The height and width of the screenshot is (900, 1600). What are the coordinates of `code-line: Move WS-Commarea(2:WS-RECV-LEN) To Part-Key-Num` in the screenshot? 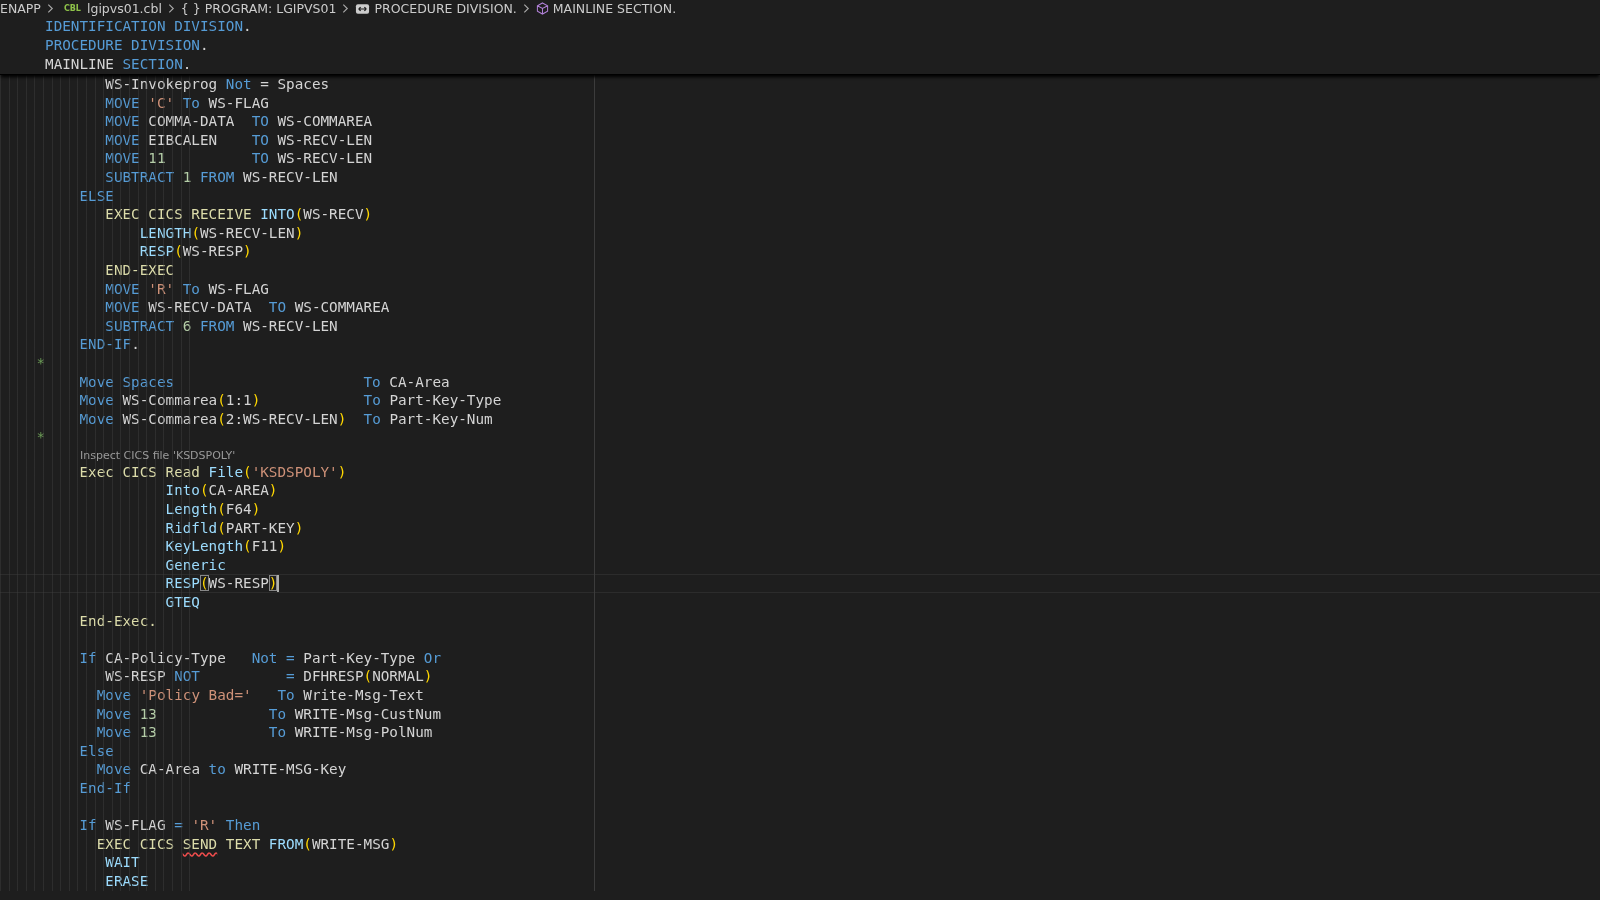 It's located at (285, 419).